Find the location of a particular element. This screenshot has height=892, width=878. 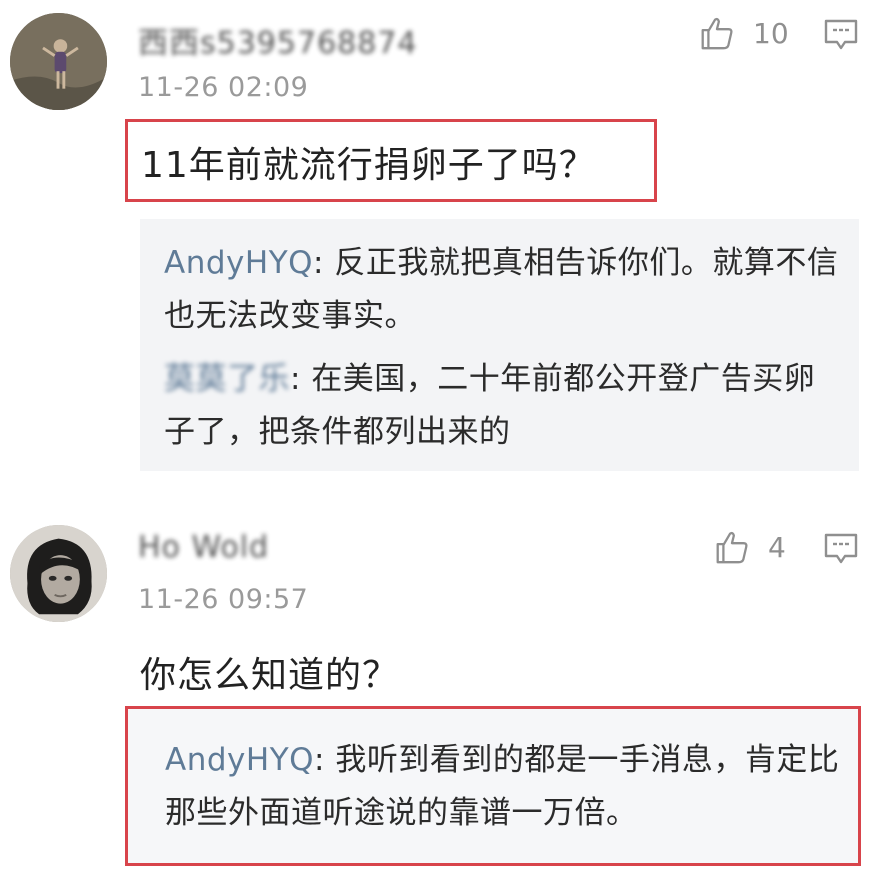

like-button: 4 is located at coordinates (749, 547).